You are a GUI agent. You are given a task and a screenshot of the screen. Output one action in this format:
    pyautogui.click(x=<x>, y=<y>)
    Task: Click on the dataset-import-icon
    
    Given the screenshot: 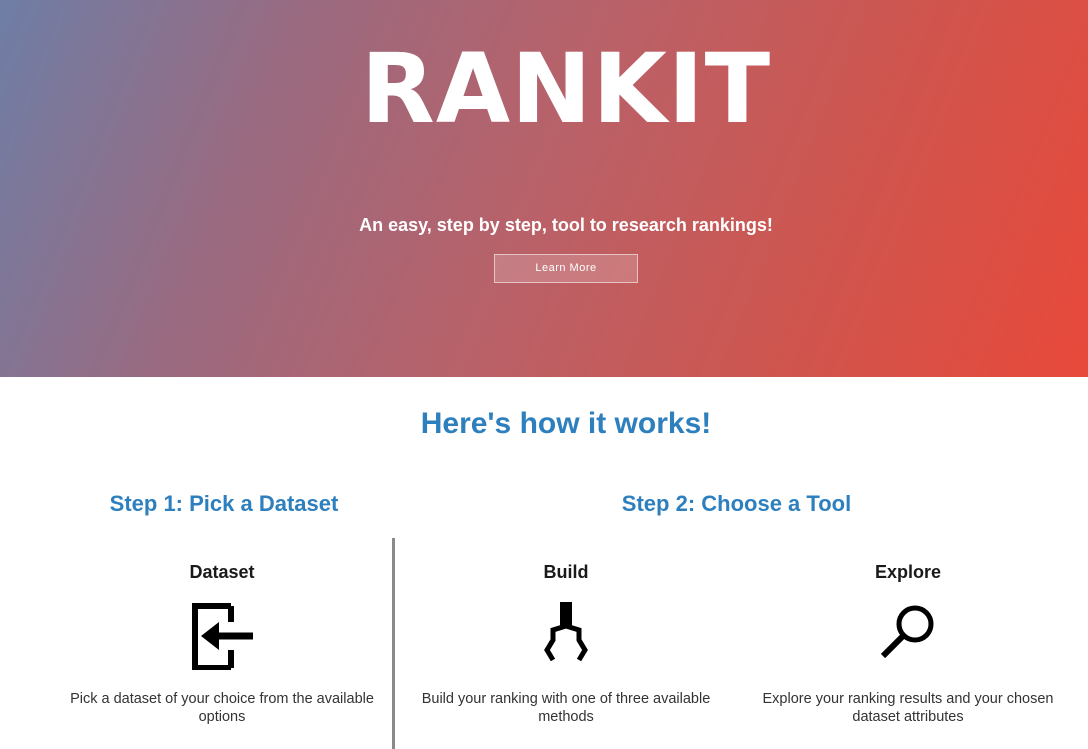 What is the action you would take?
    pyautogui.click(x=222, y=635)
    